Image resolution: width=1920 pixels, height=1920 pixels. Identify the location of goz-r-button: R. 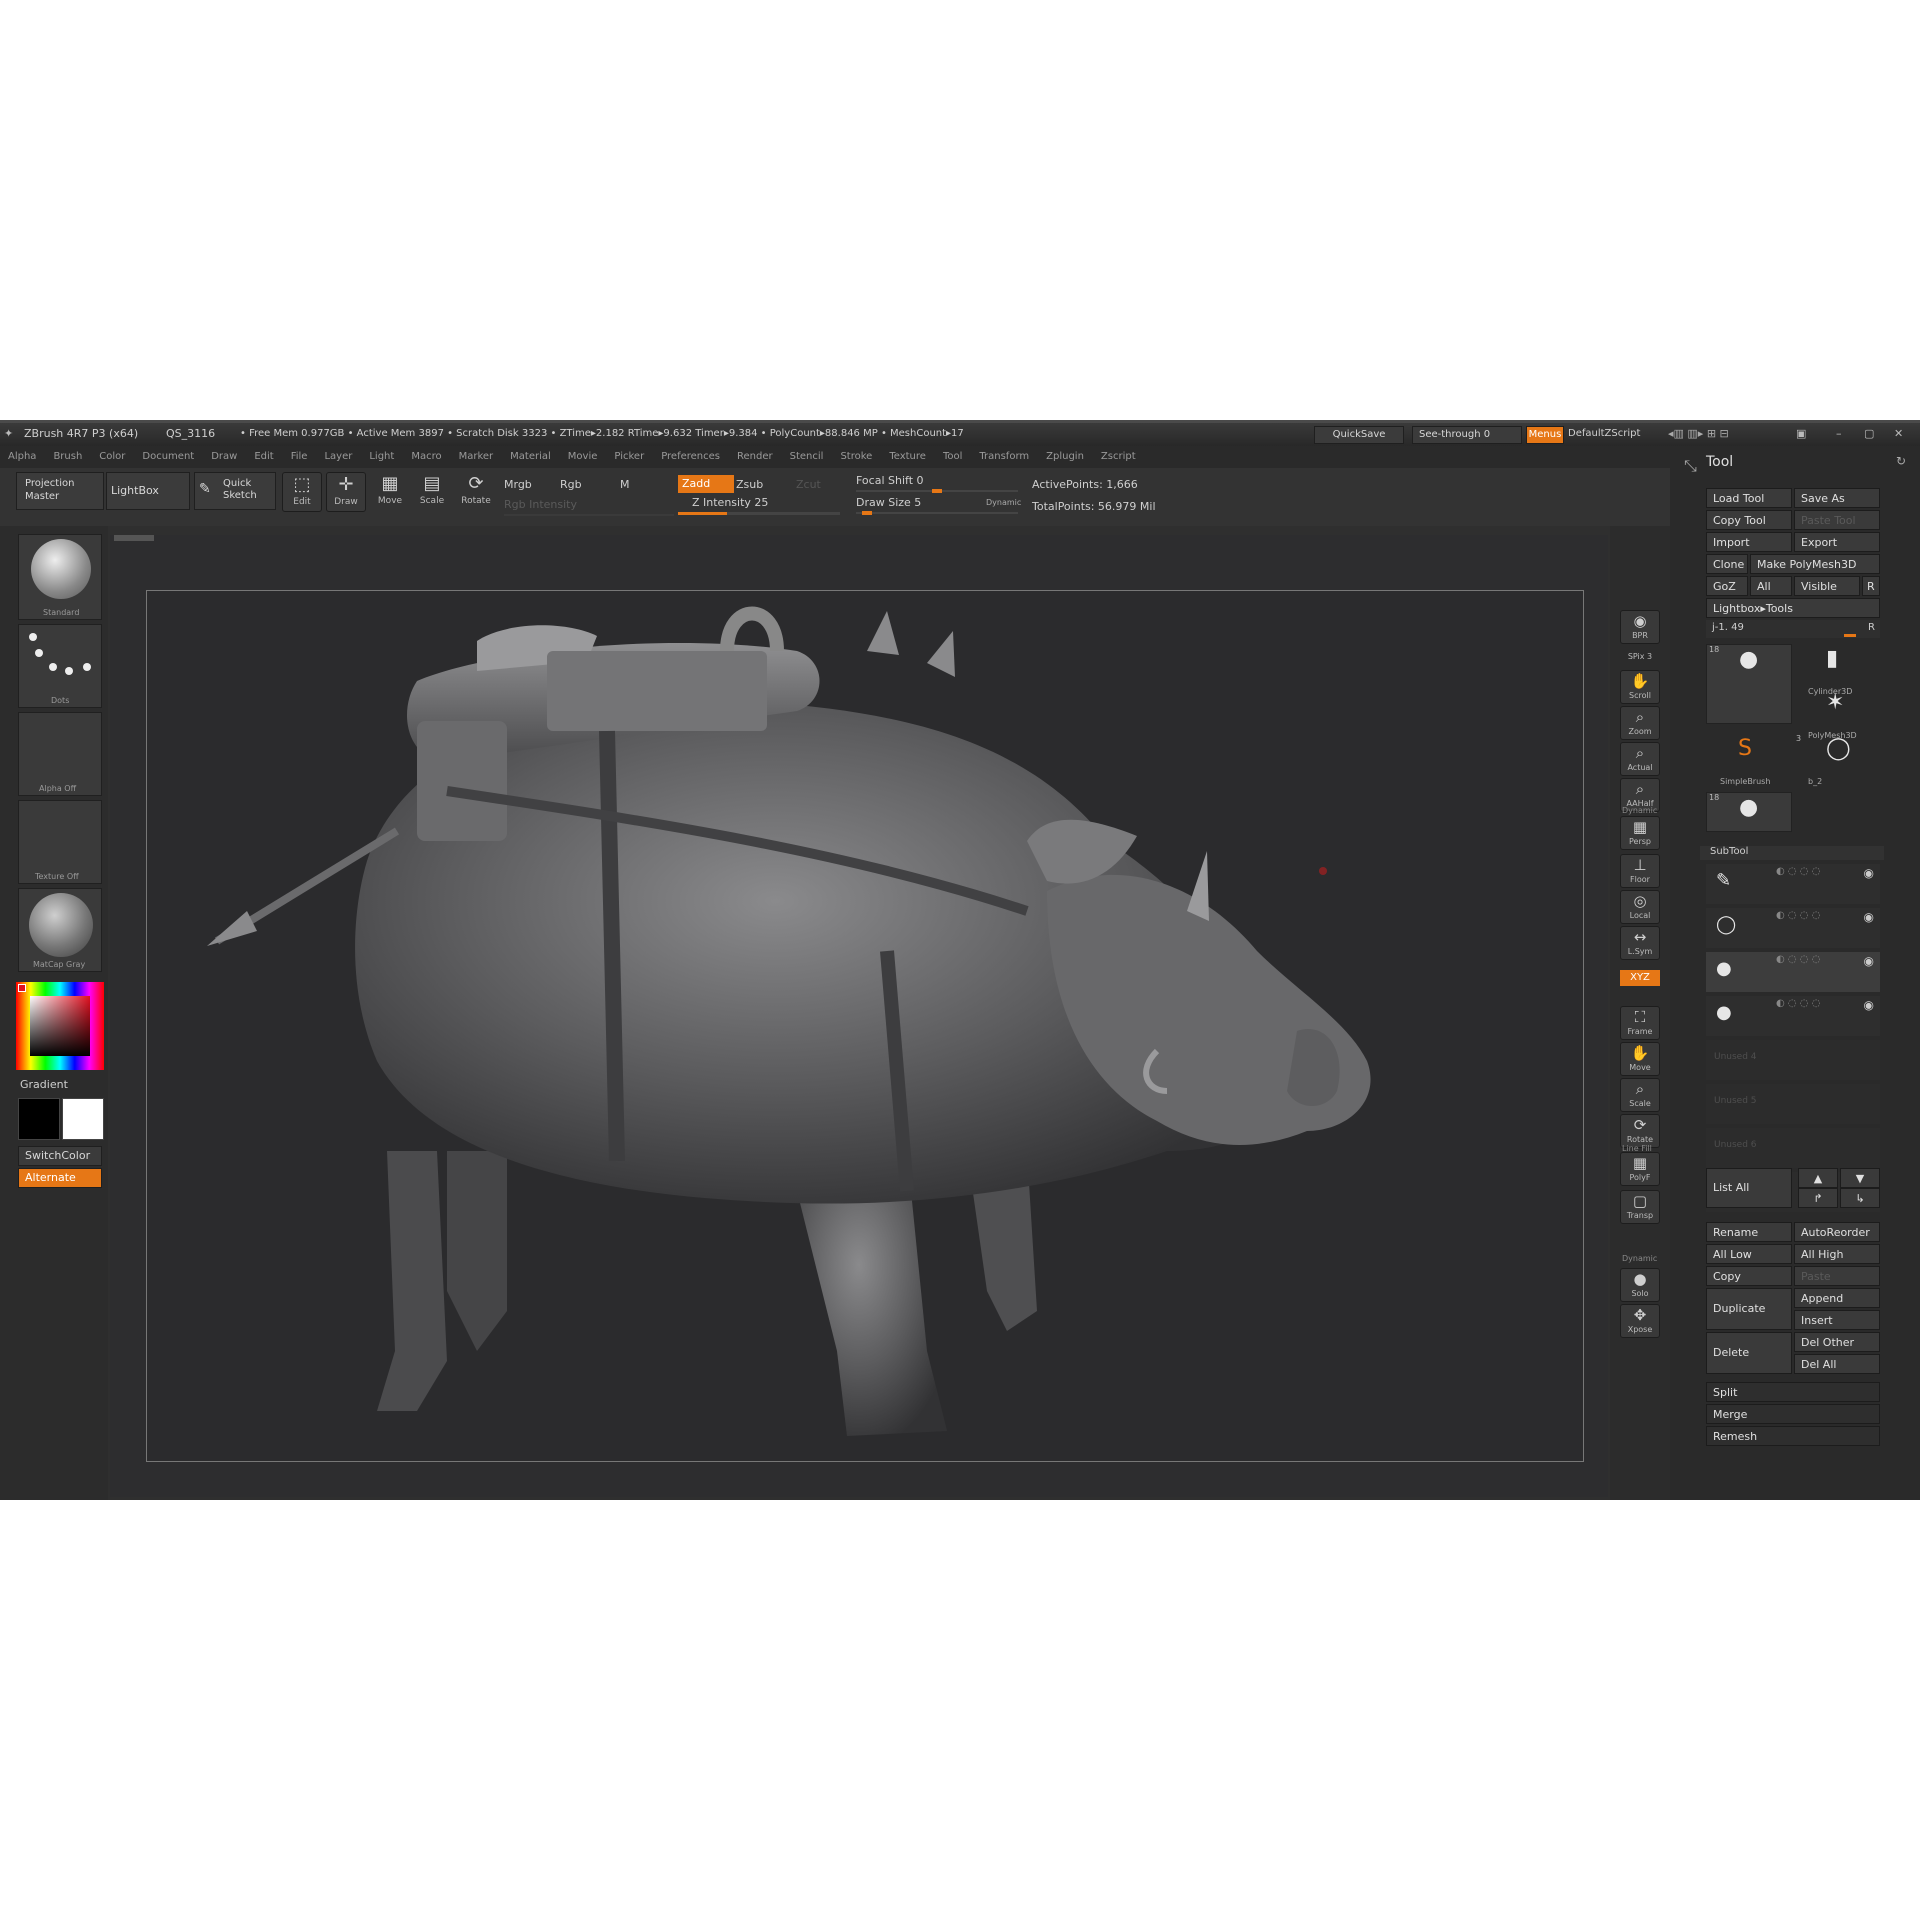
(1871, 586).